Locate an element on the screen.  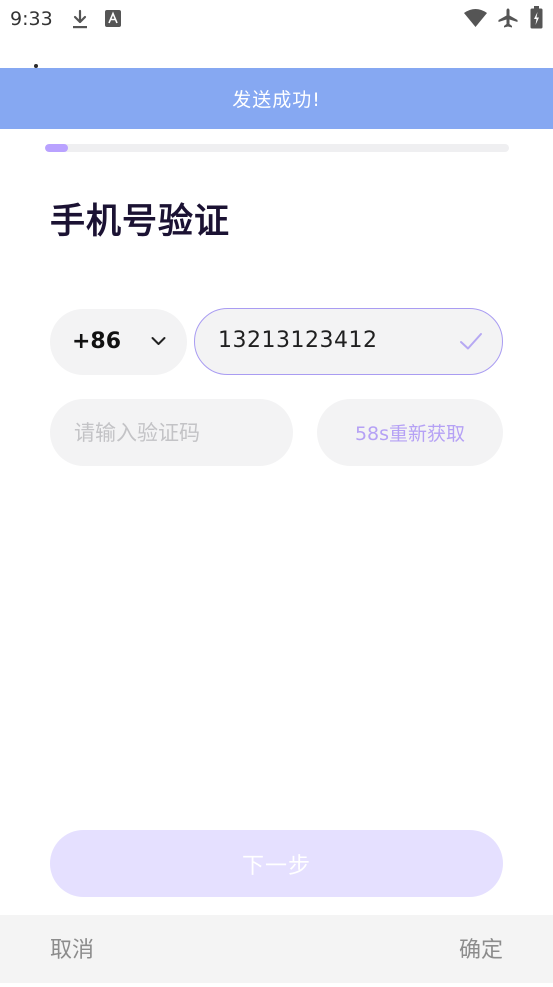
status-time: 9:33 is located at coordinates (31, 19).